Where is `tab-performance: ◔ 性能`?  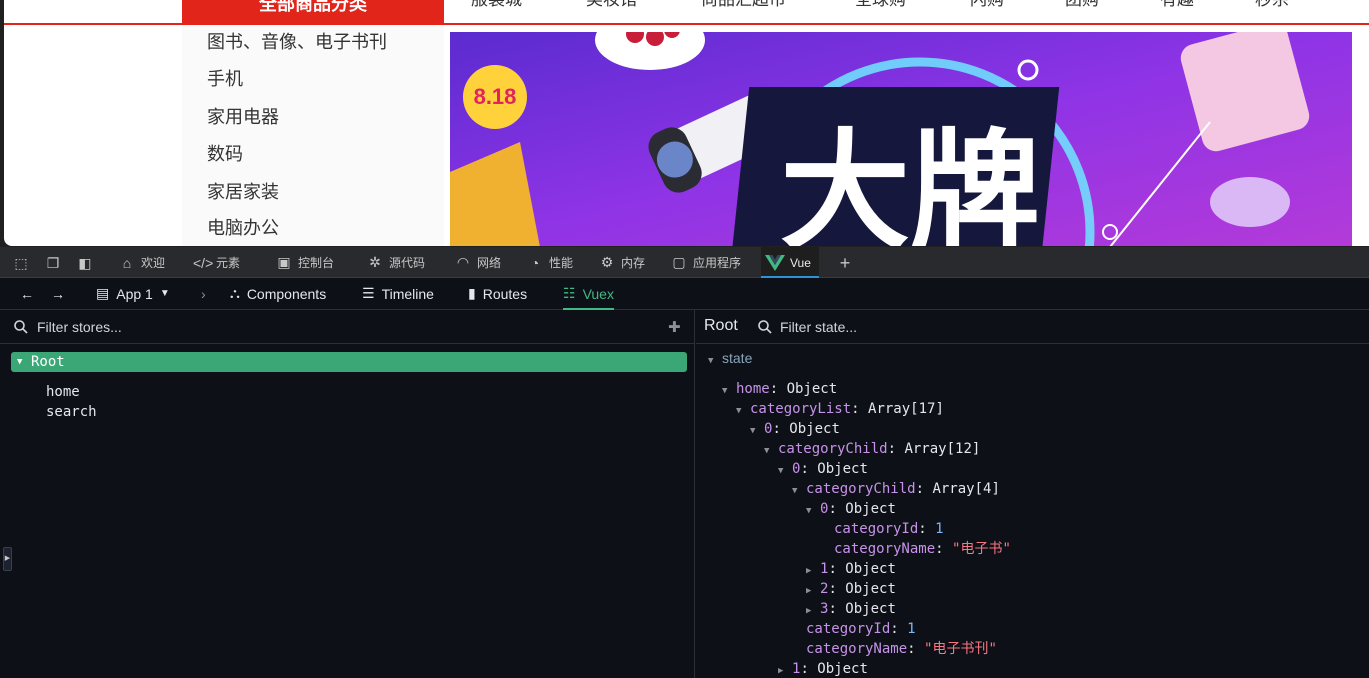
tab-performance: ◔ 性能 is located at coordinates (549, 262).